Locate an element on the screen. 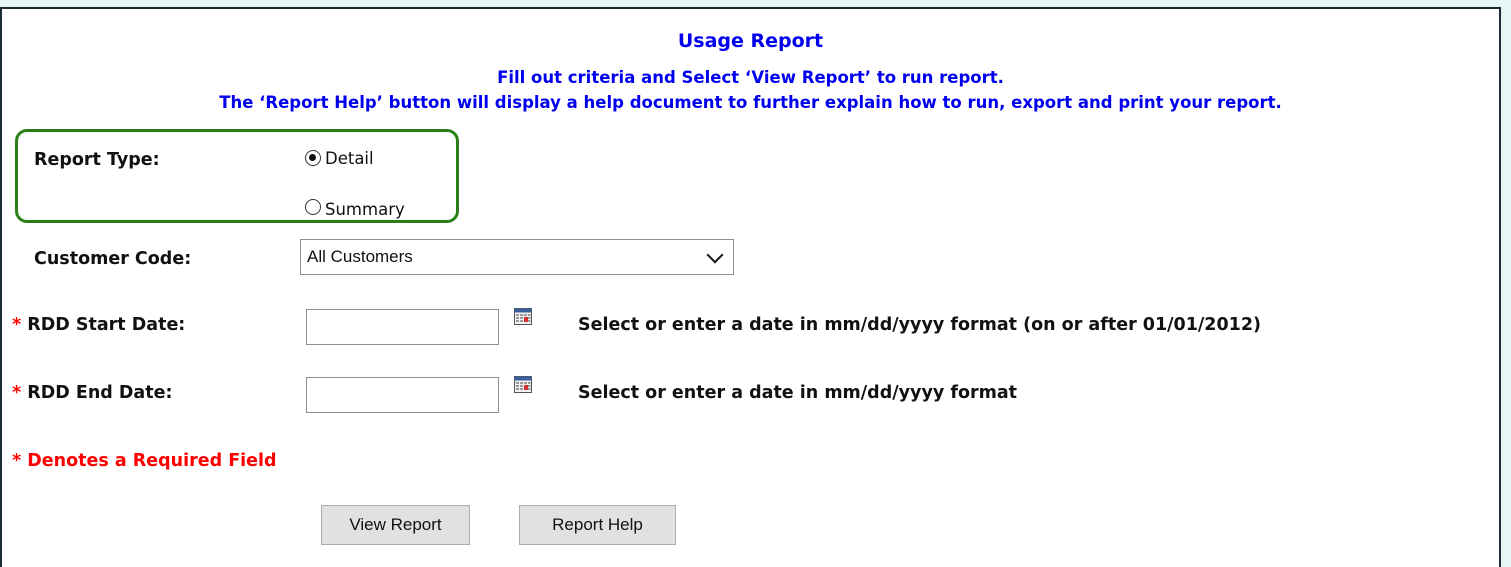 Image resolution: width=1511 pixels, height=567 pixels. view-report-button: View Report is located at coordinates (395, 525).